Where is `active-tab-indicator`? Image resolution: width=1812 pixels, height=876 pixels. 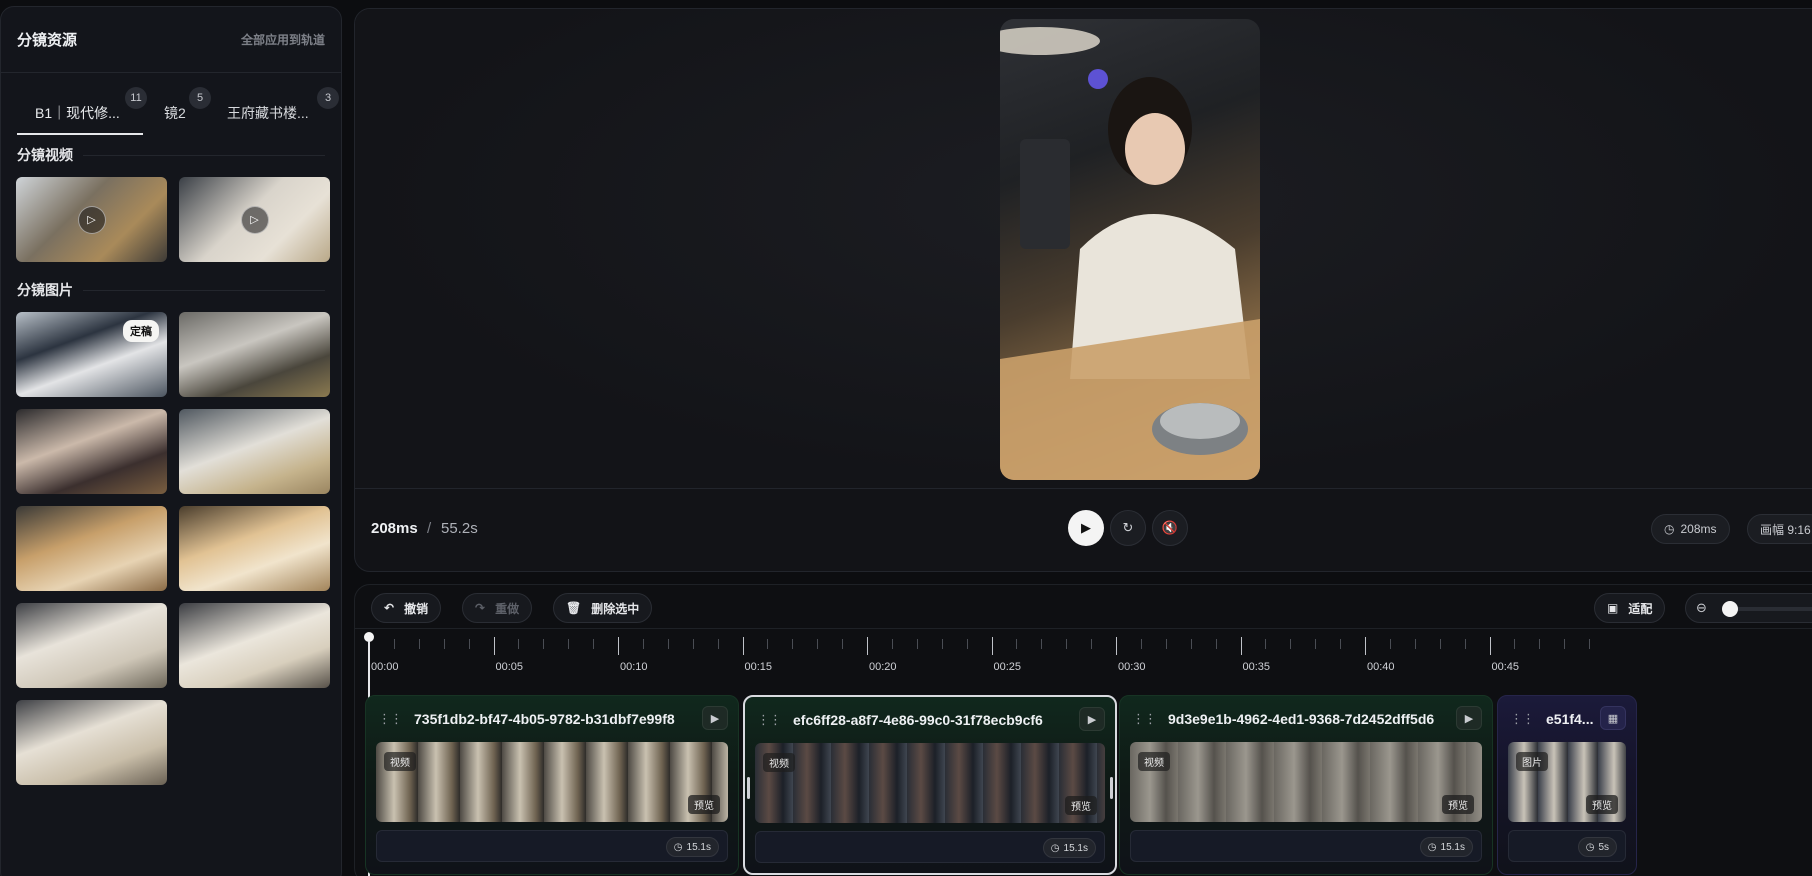
active-tab-indicator is located at coordinates (80, 134).